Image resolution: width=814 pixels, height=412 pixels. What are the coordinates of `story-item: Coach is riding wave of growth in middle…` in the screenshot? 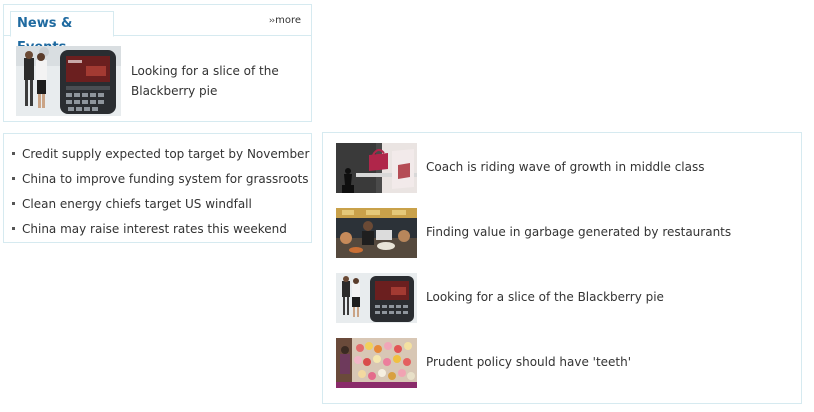 It's located at (566, 168).